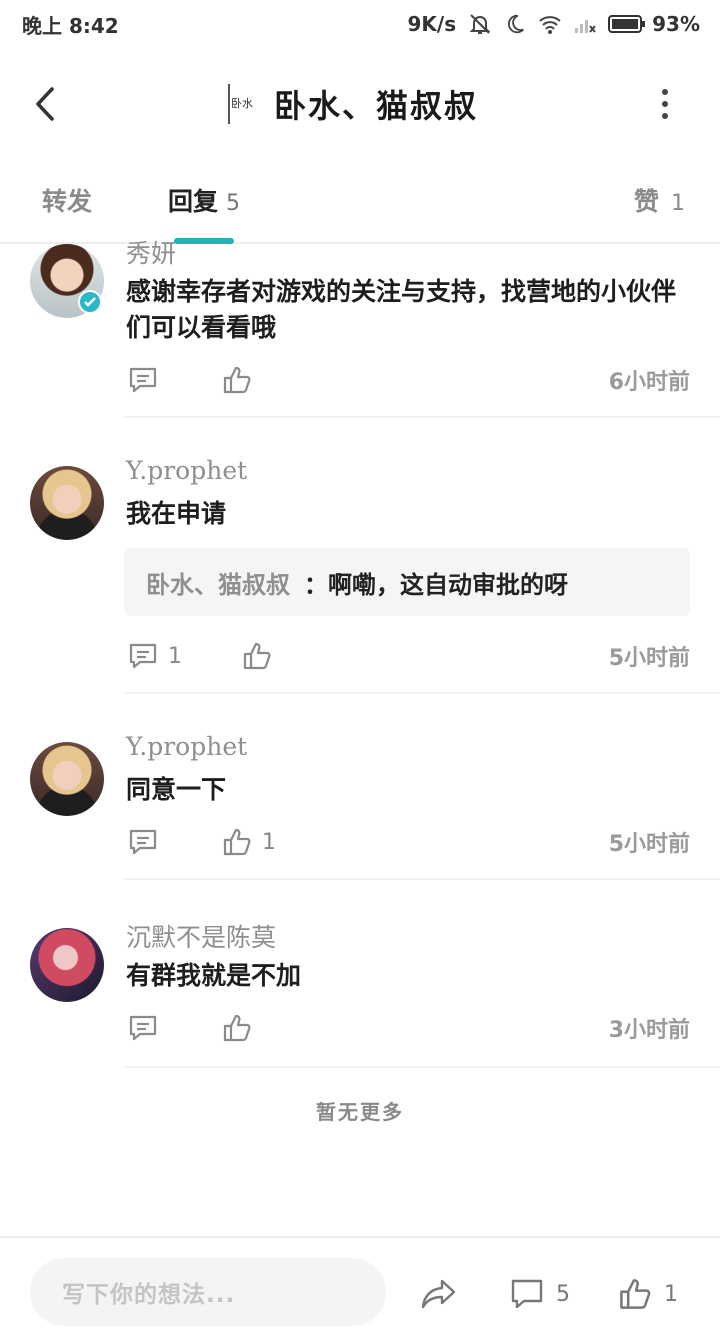  What do you see at coordinates (376, 106) in the screenshot?
I see `page-title: 卧水、猫叔叔` at bounding box center [376, 106].